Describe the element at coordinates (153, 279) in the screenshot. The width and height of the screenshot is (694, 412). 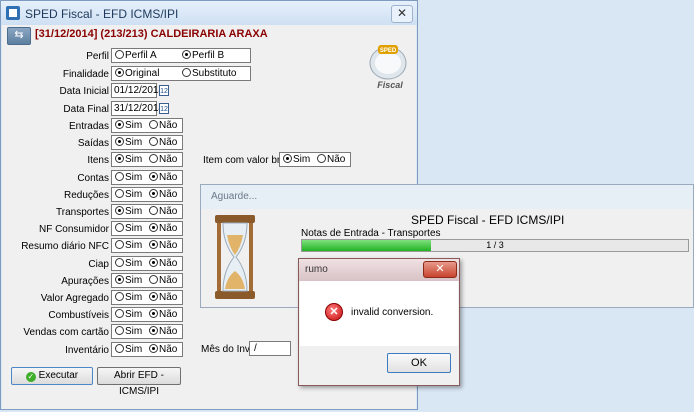
I see `apuracoes-nao-radio` at that location.